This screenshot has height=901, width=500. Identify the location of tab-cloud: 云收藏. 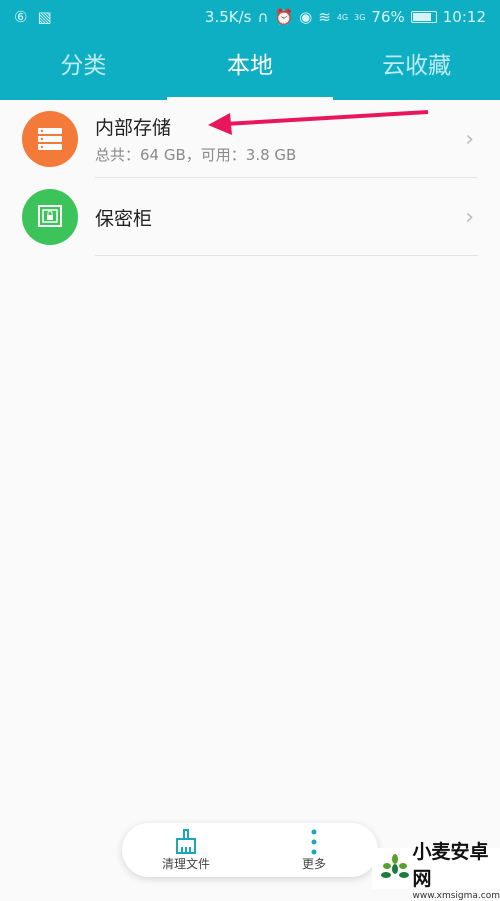
(416, 67).